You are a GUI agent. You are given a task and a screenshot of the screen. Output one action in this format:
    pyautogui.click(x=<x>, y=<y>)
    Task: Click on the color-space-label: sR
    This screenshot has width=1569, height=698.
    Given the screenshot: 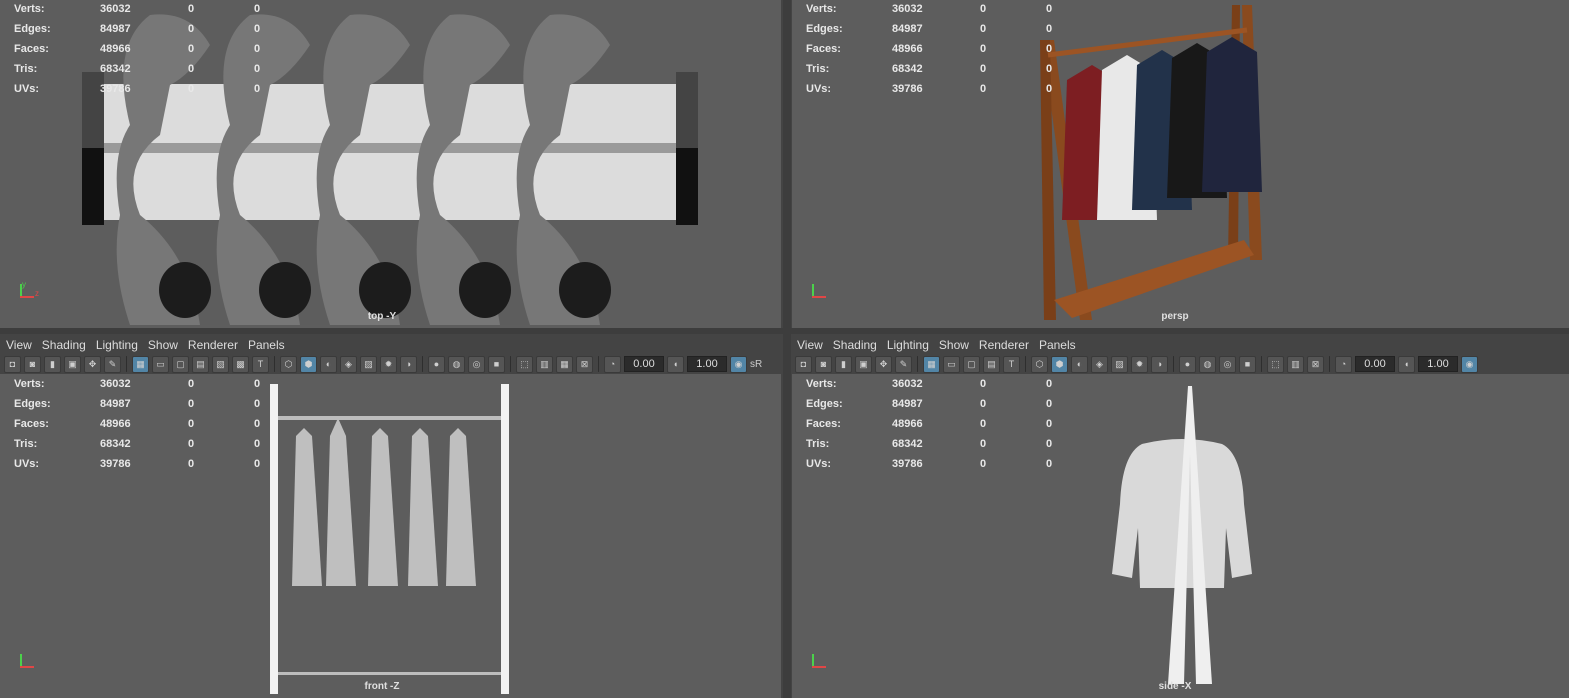 What is the action you would take?
    pyautogui.click(x=756, y=364)
    